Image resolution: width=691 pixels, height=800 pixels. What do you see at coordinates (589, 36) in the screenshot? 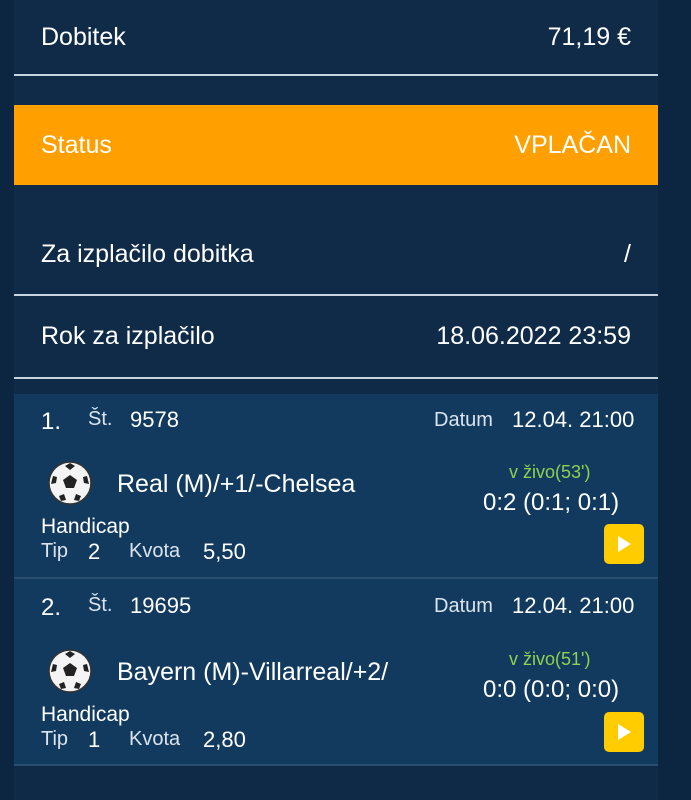
I see `winnings-value: 71,19 €` at bounding box center [589, 36].